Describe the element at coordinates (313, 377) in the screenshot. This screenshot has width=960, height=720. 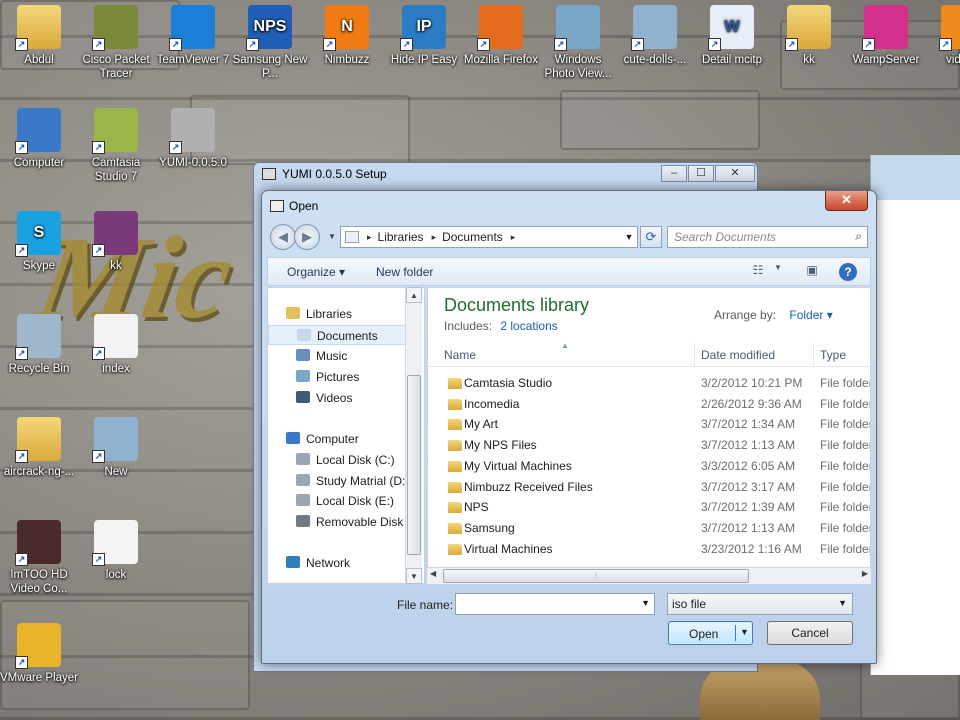
I see `nav-item: Pictures` at that location.